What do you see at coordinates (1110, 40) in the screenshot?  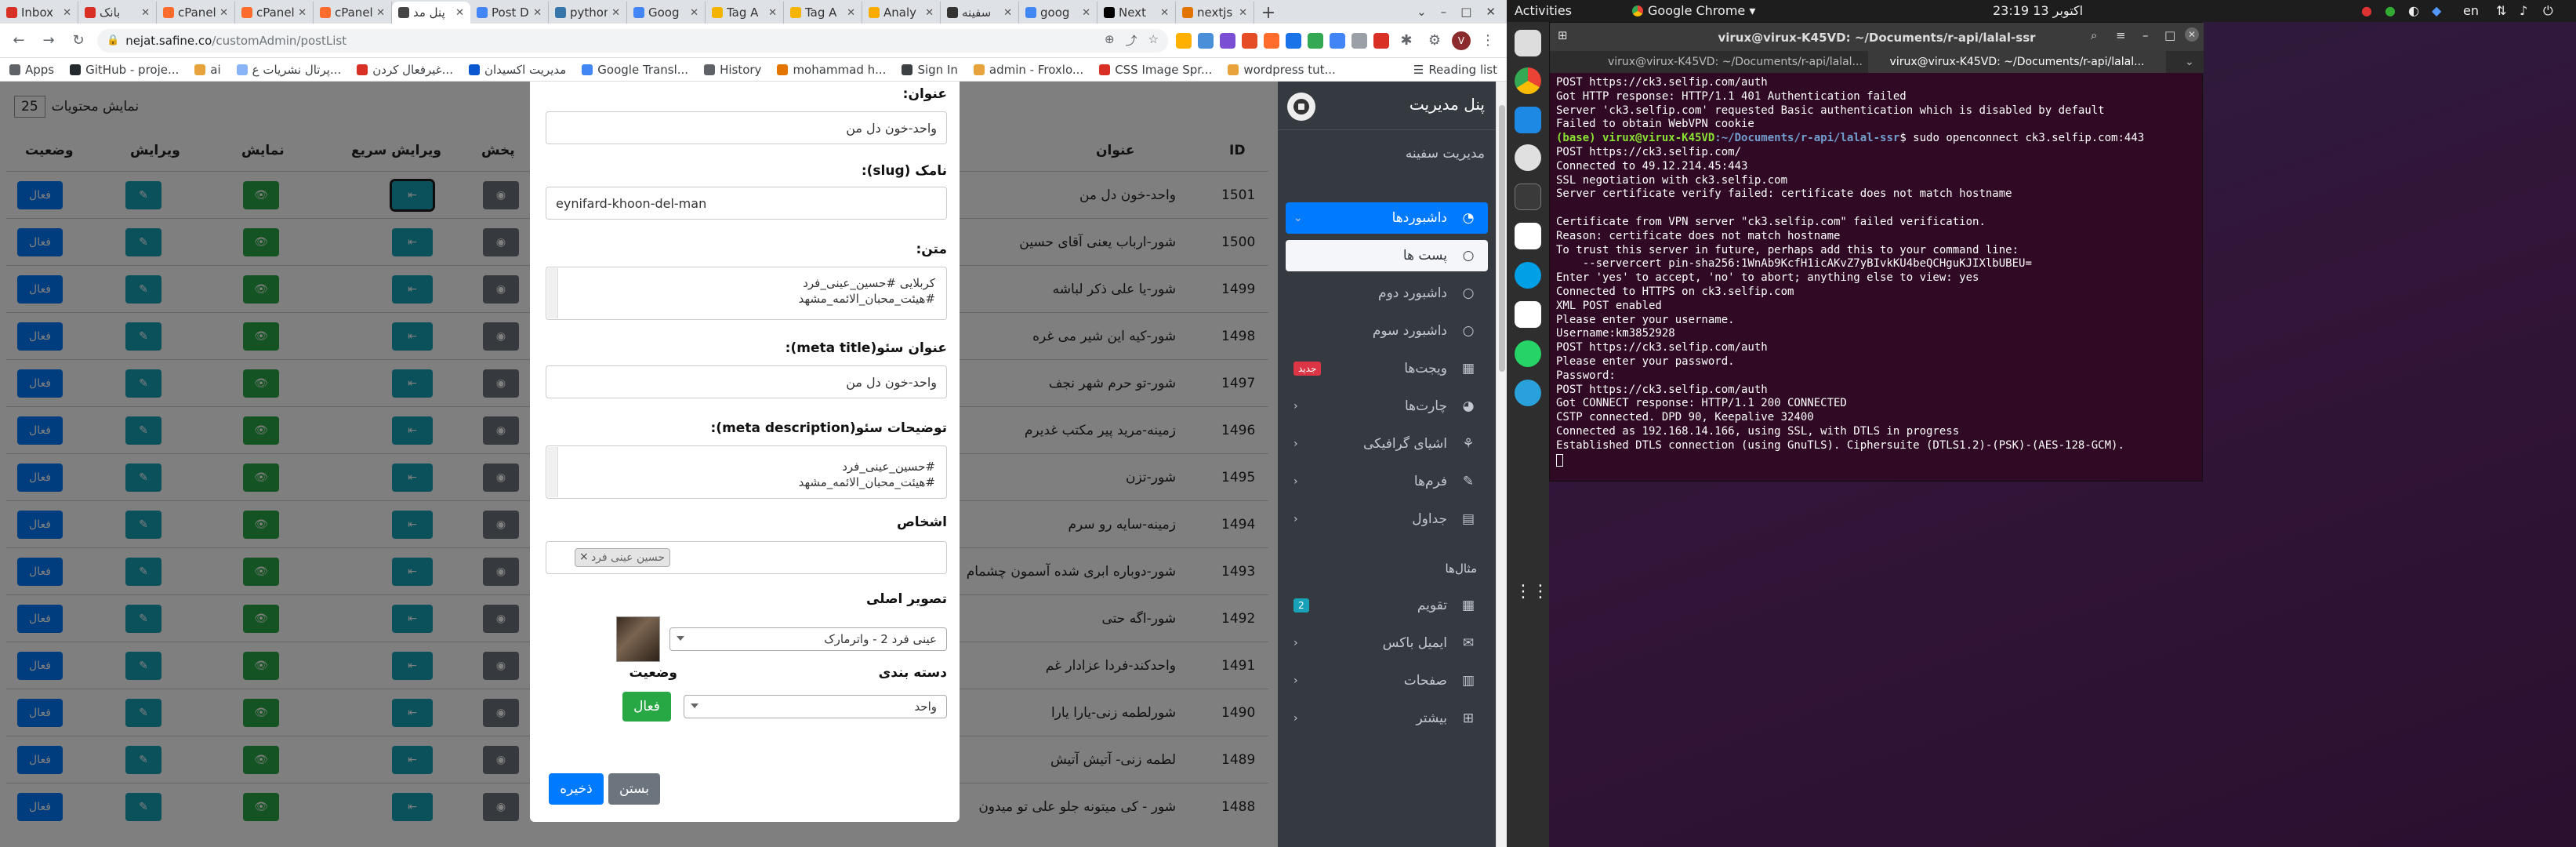 I see `install-icon: ⊕` at bounding box center [1110, 40].